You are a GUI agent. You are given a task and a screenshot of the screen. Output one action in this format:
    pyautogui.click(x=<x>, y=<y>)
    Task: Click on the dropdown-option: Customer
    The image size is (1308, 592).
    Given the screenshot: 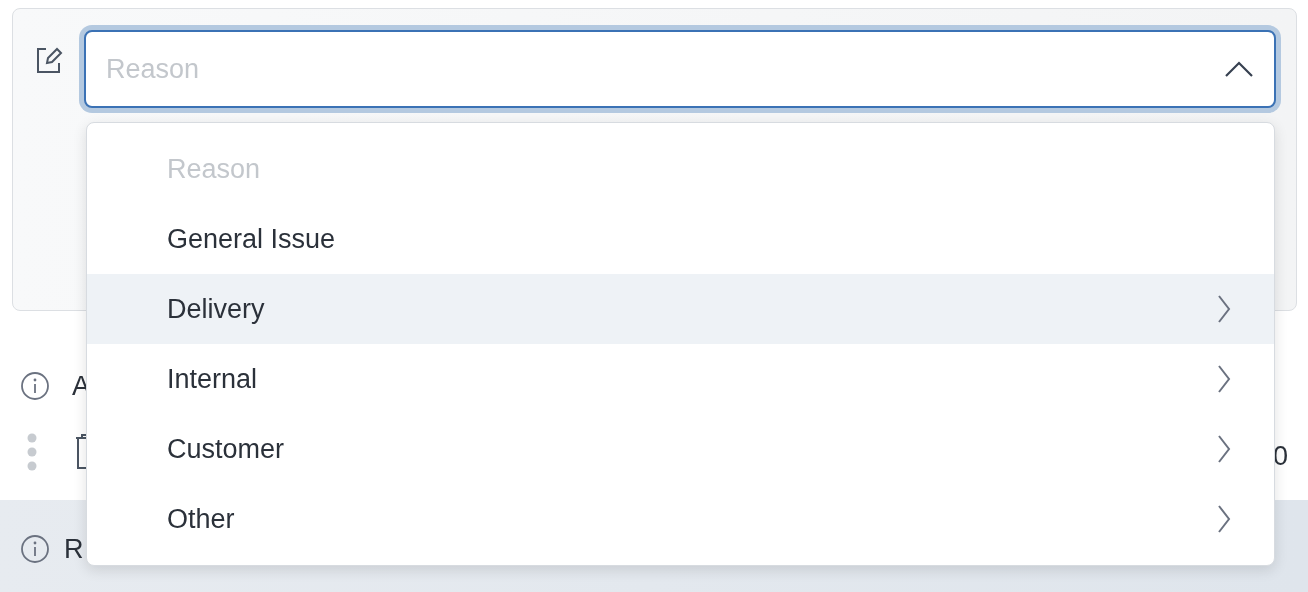 What is the action you would take?
    pyautogui.click(x=680, y=449)
    